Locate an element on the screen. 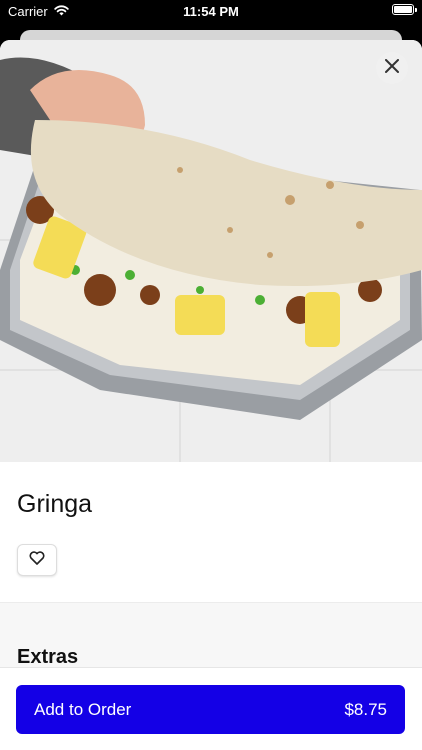 This screenshot has width=422, height=750. status-bar: Carrier 11:54 PM is located at coordinates (211, 11).